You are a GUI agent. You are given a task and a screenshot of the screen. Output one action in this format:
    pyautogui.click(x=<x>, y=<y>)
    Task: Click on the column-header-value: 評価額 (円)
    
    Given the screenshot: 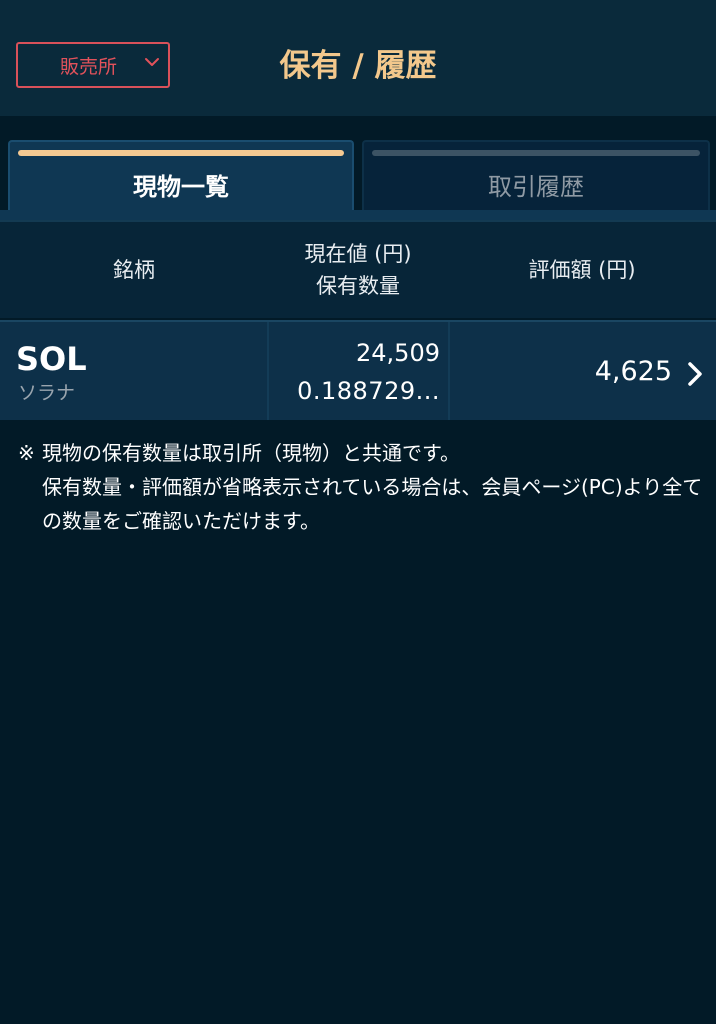 What is the action you would take?
    pyautogui.click(x=582, y=270)
    